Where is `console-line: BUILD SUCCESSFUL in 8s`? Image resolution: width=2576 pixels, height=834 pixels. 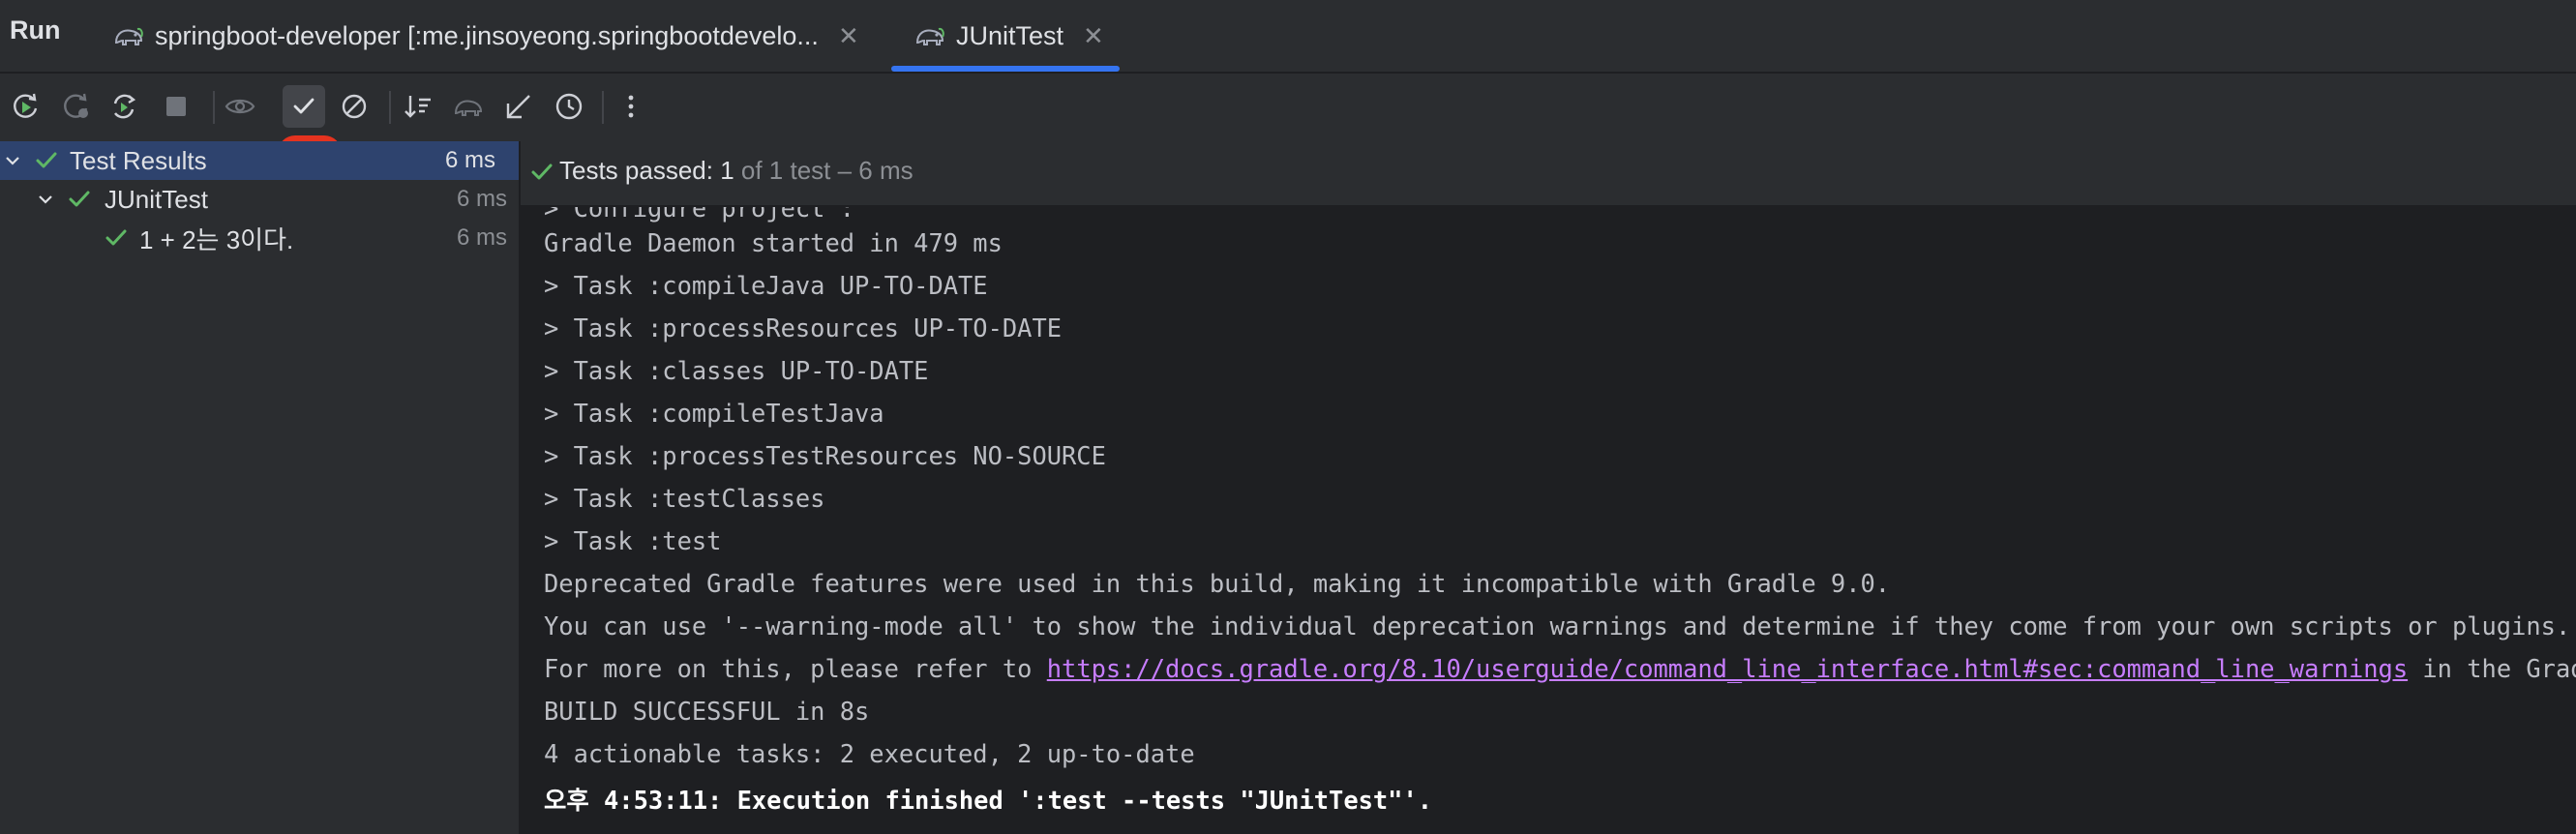 console-line: BUILD SUCCESSFUL in 8s is located at coordinates (707, 711).